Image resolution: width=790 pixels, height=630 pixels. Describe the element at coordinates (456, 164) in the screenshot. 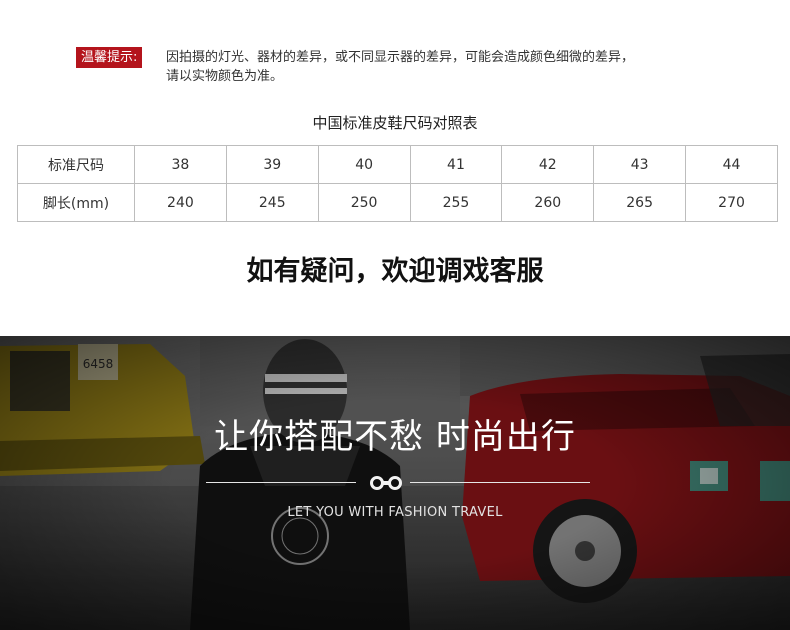

I see `table-cell: 41` at that location.